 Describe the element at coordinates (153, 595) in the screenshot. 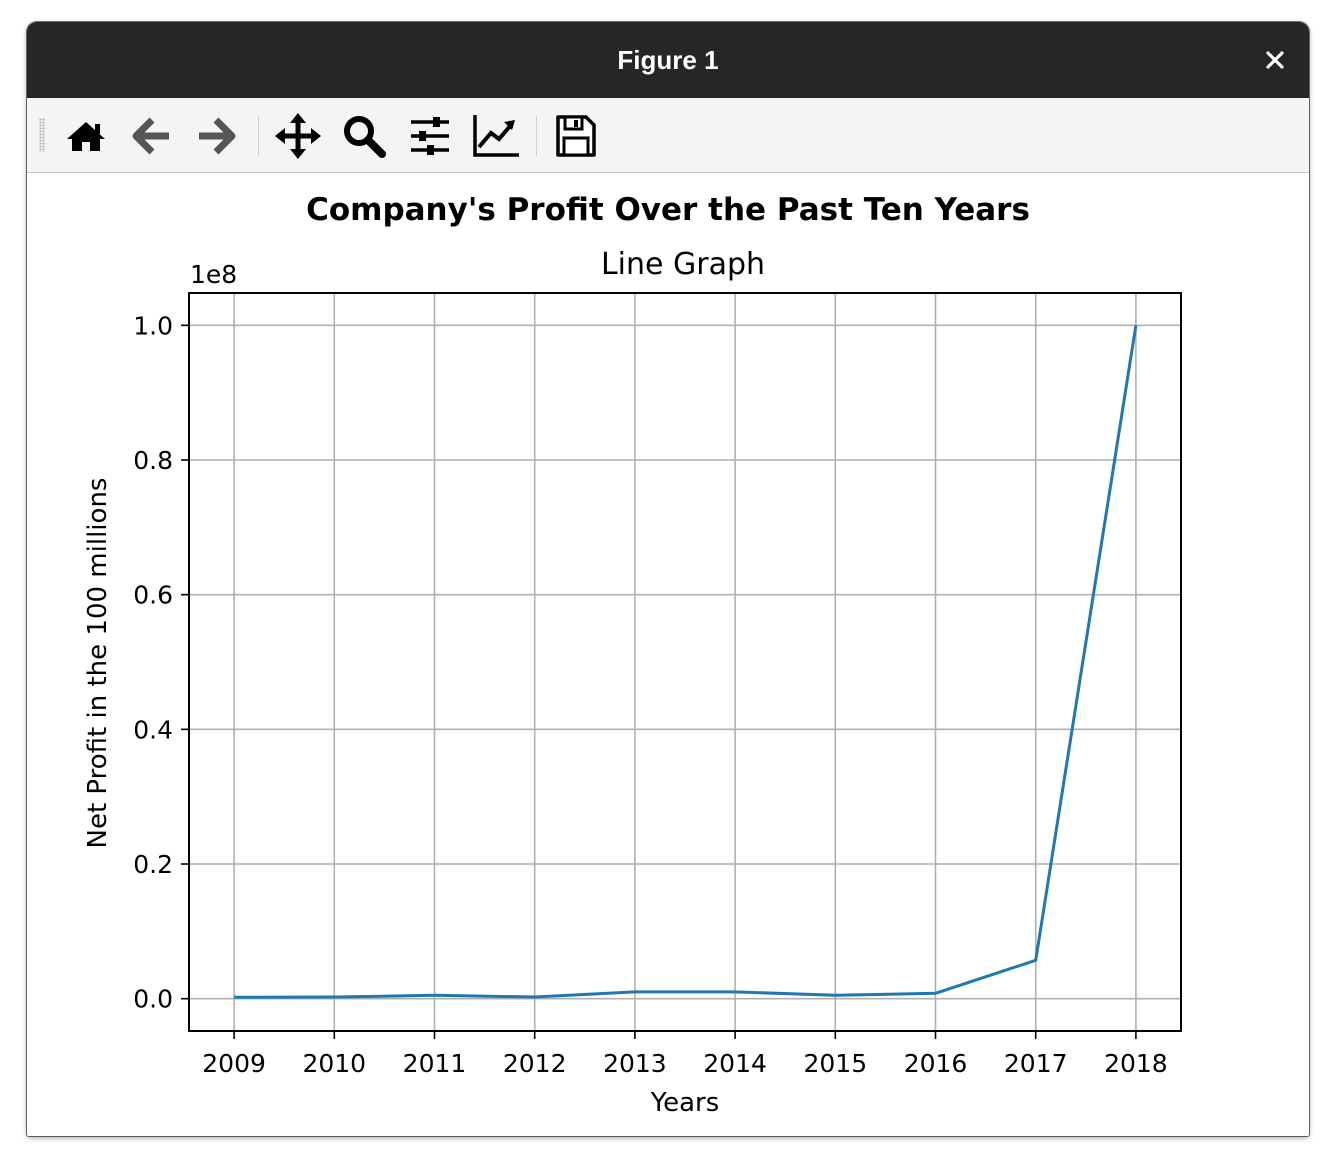

I see `y-tick-label: 0.6` at that location.